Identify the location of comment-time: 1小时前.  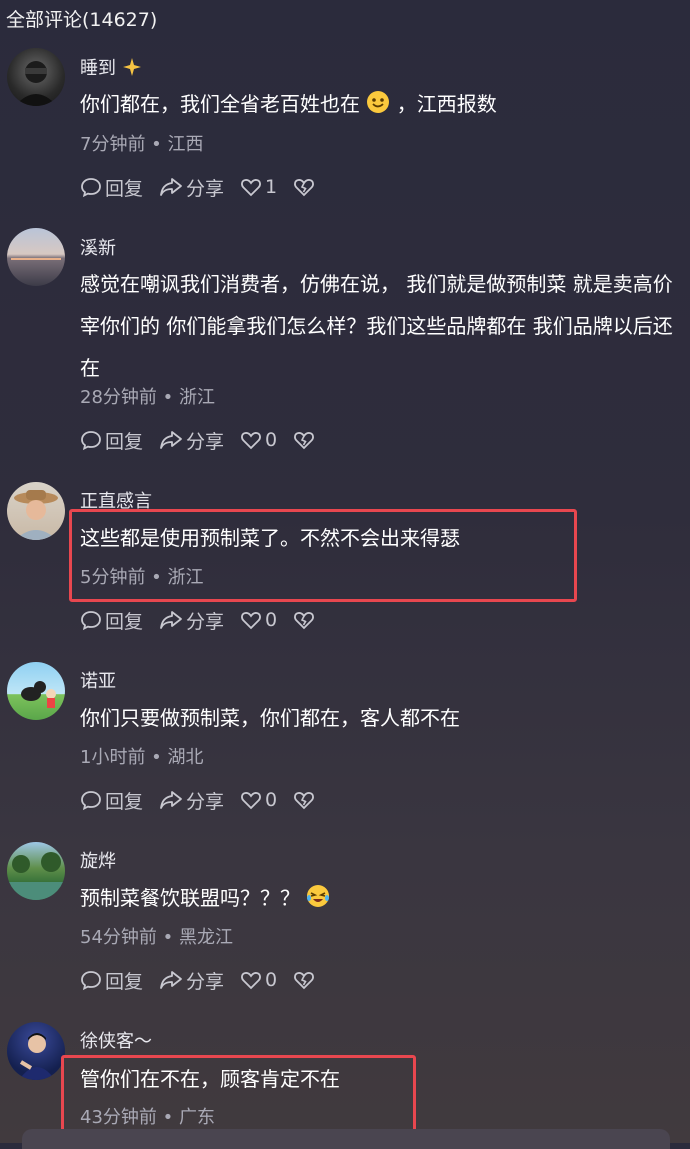
(113, 757).